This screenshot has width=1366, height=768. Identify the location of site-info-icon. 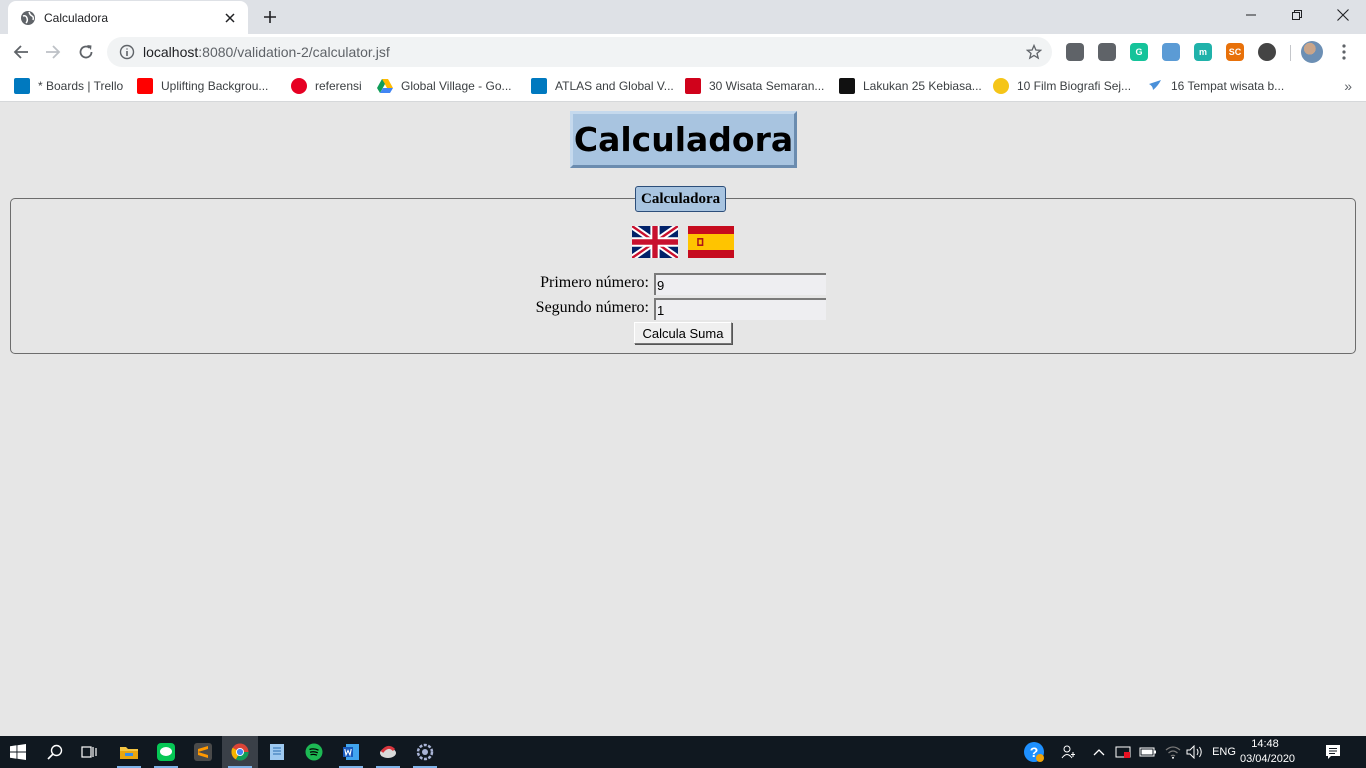
(127, 52).